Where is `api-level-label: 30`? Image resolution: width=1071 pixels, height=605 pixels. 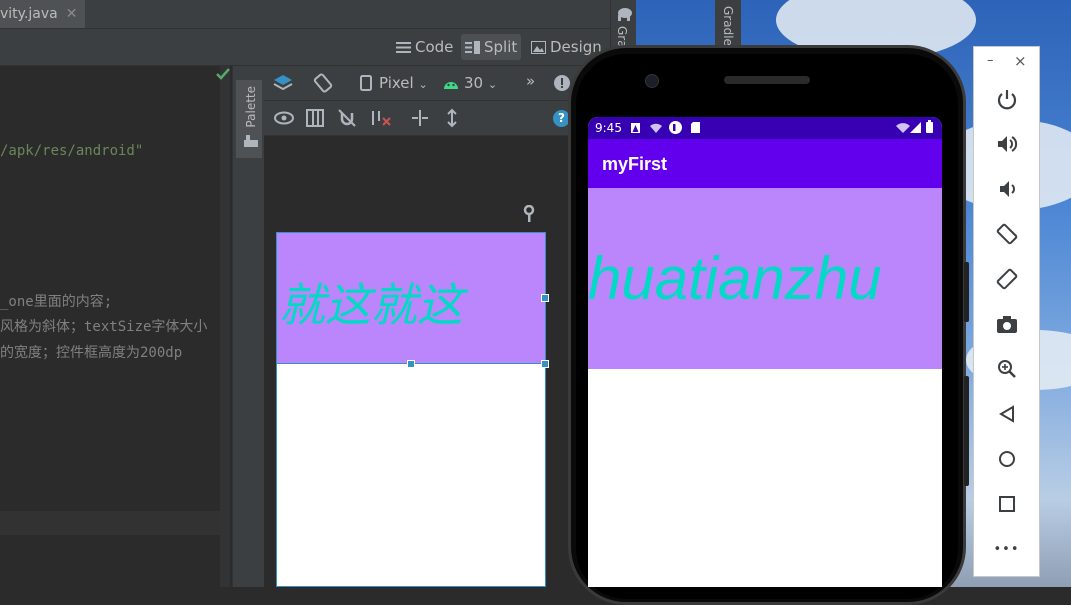 api-level-label: 30 is located at coordinates (474, 83).